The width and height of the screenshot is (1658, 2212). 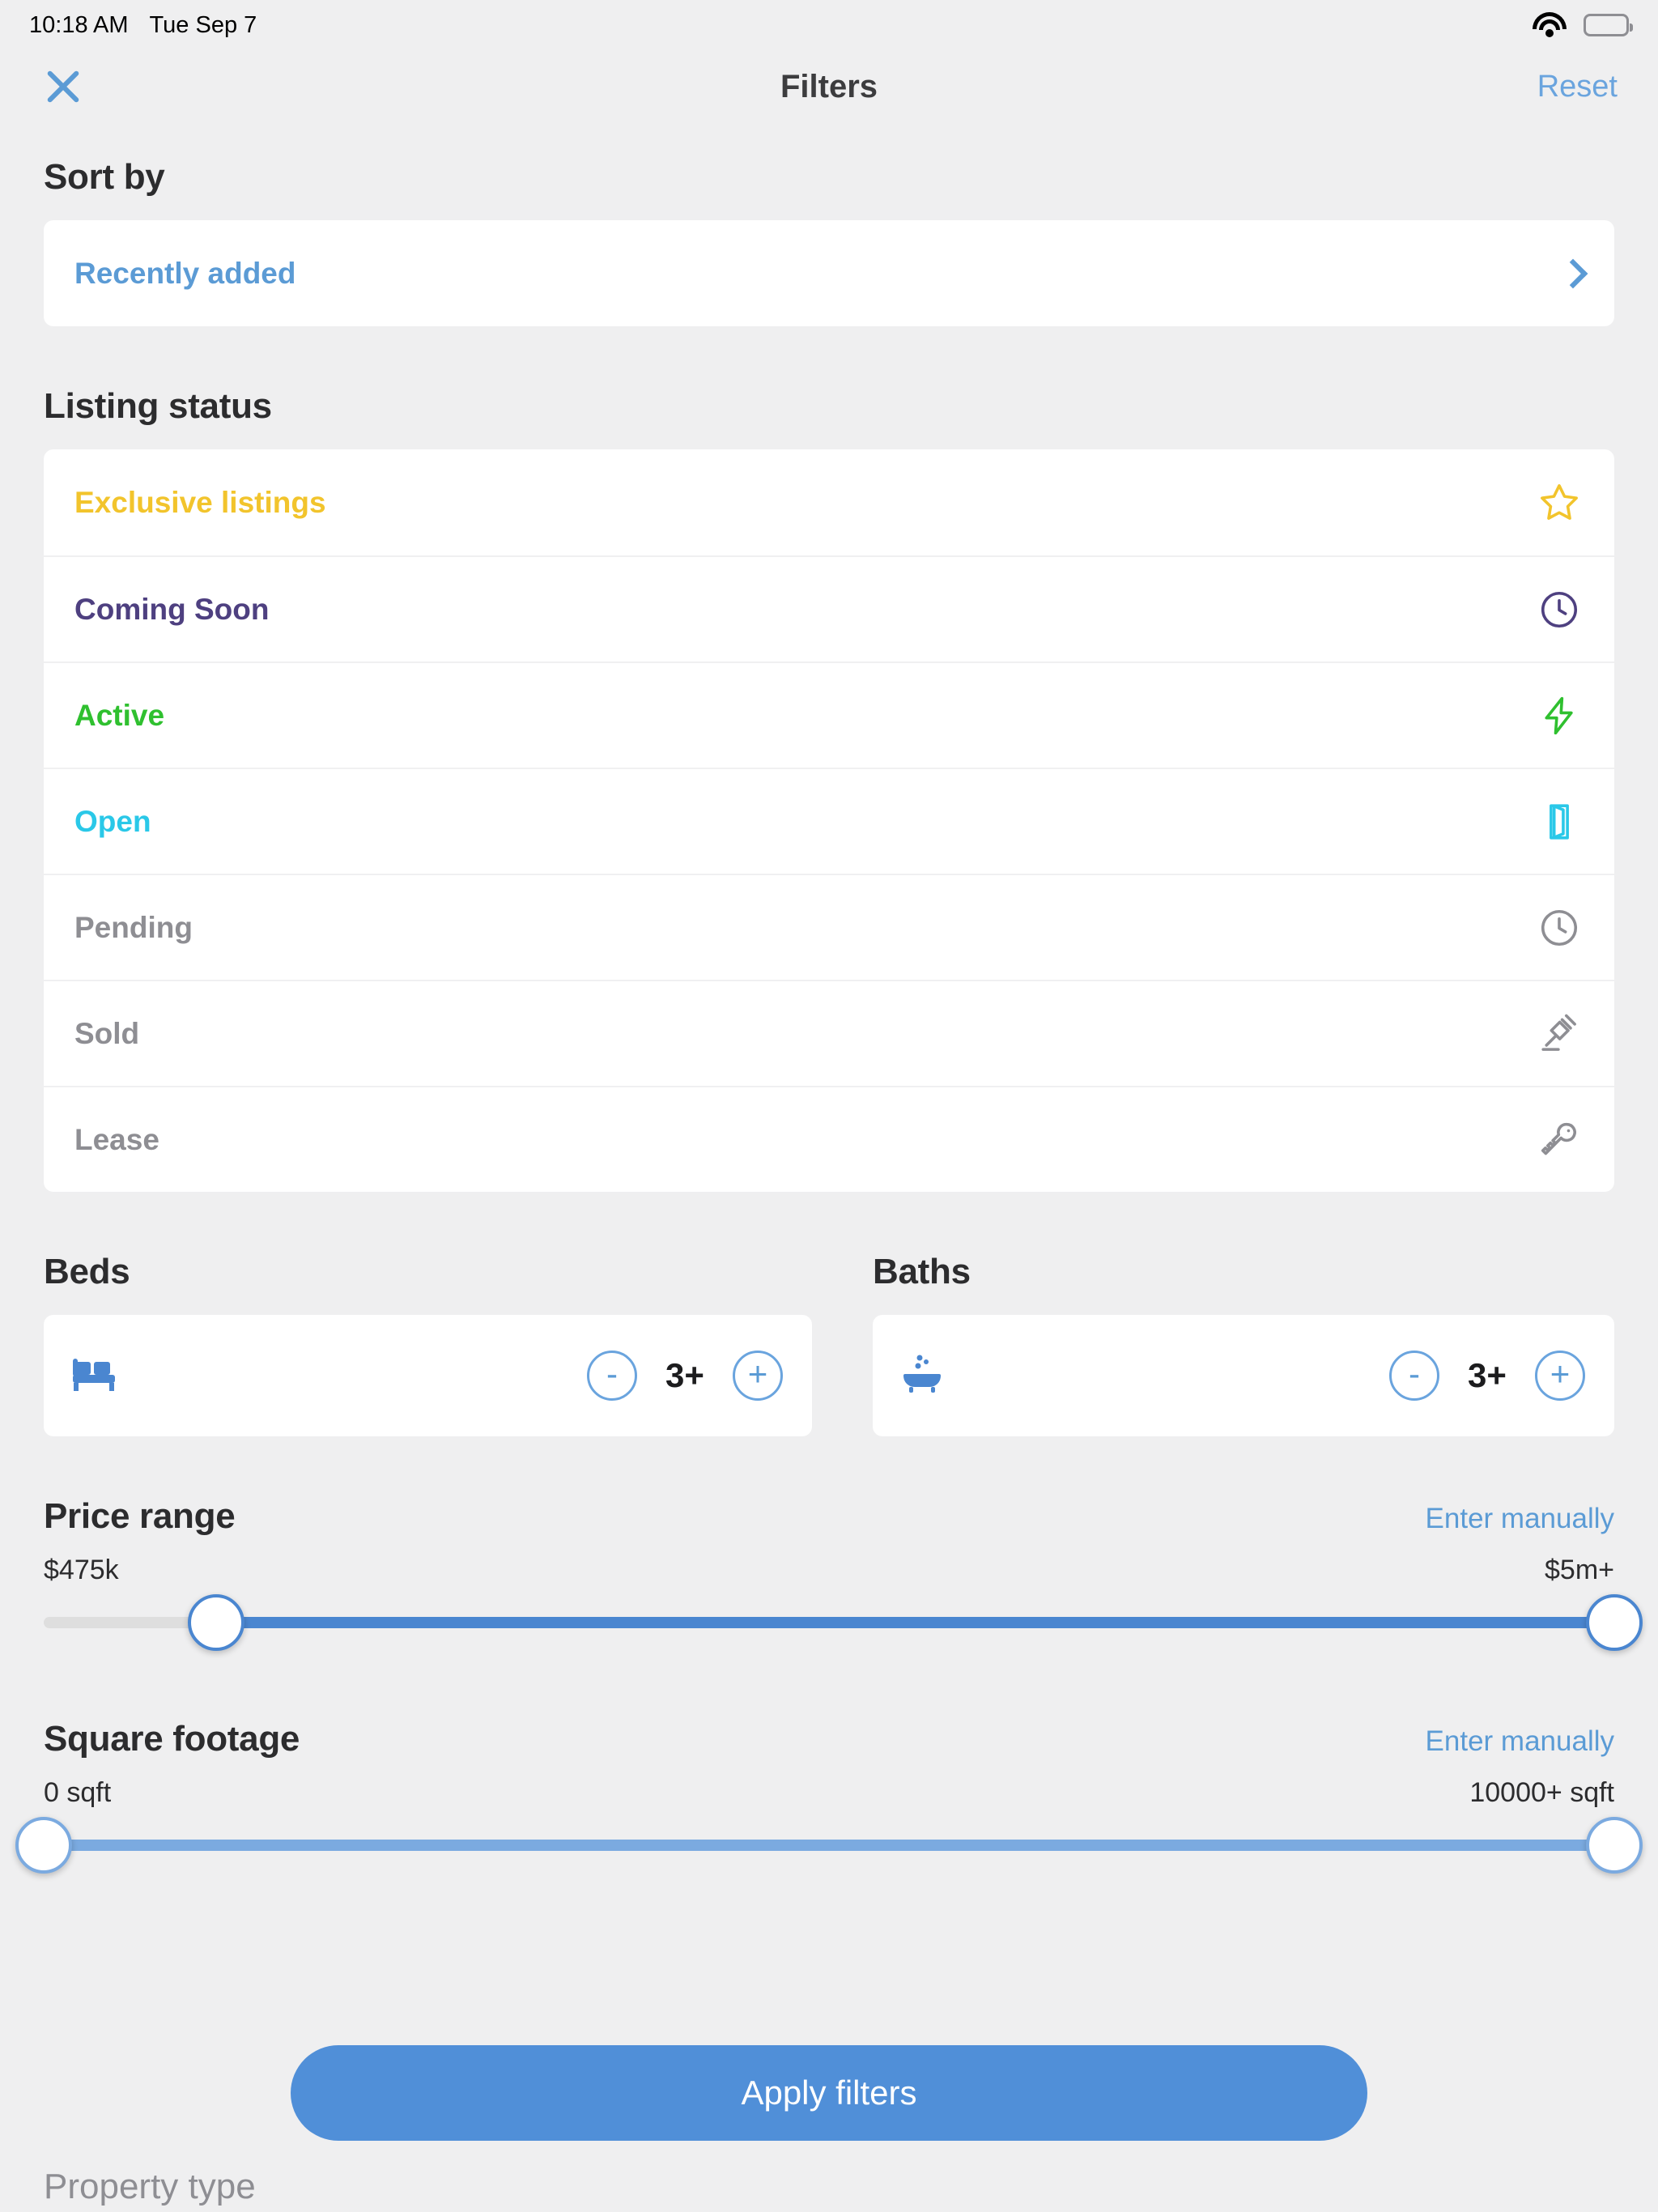 I want to click on square-footage-heading: Square footage, so click(x=172, y=1739).